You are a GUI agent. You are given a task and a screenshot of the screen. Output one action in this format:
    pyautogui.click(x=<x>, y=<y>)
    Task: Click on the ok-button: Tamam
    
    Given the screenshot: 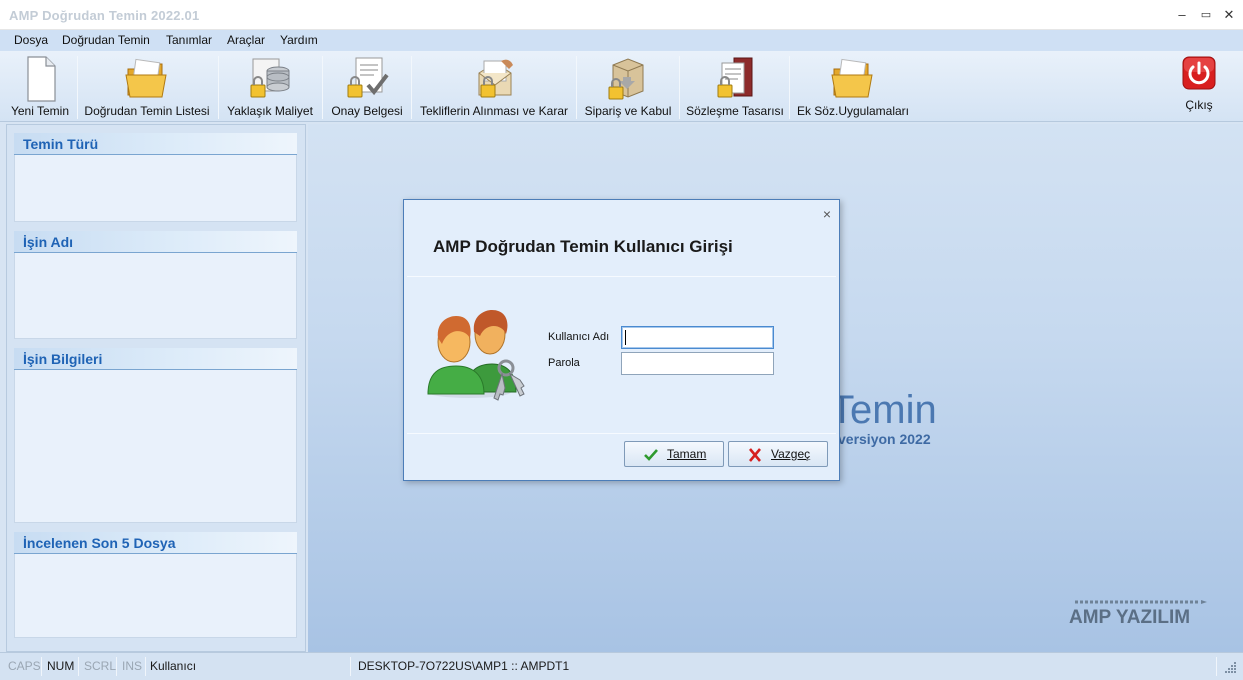 What is the action you would take?
    pyautogui.click(x=674, y=454)
    